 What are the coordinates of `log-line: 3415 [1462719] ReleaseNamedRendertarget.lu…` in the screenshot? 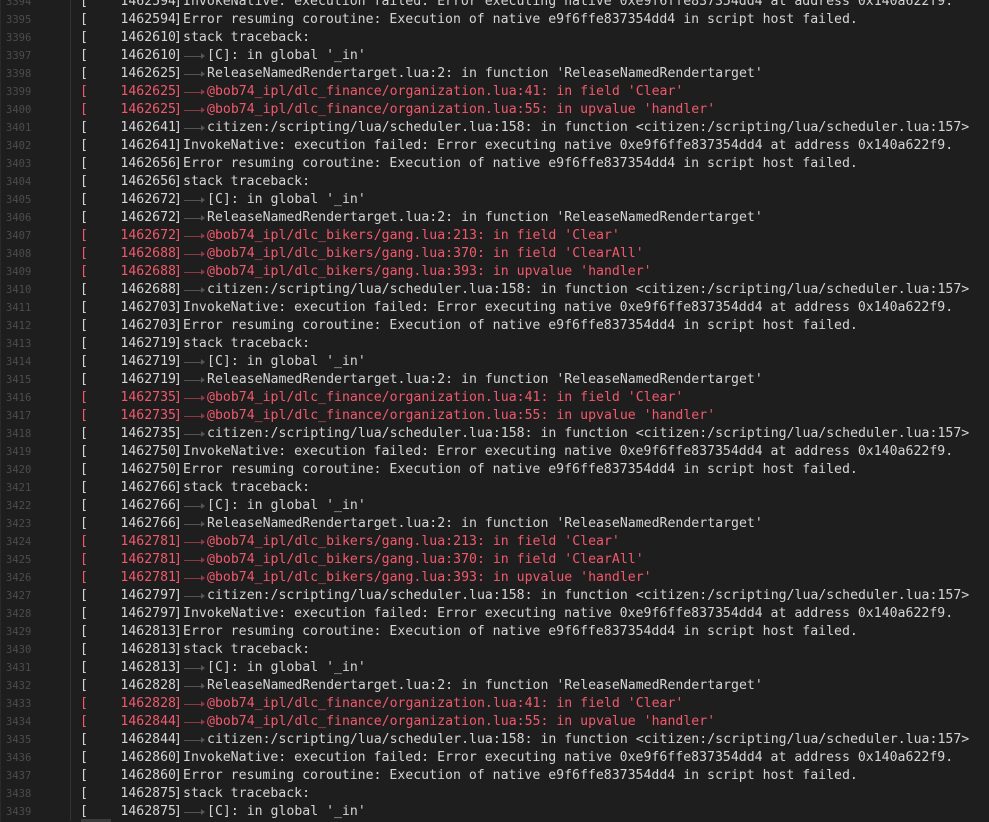 It's located at (494, 380).